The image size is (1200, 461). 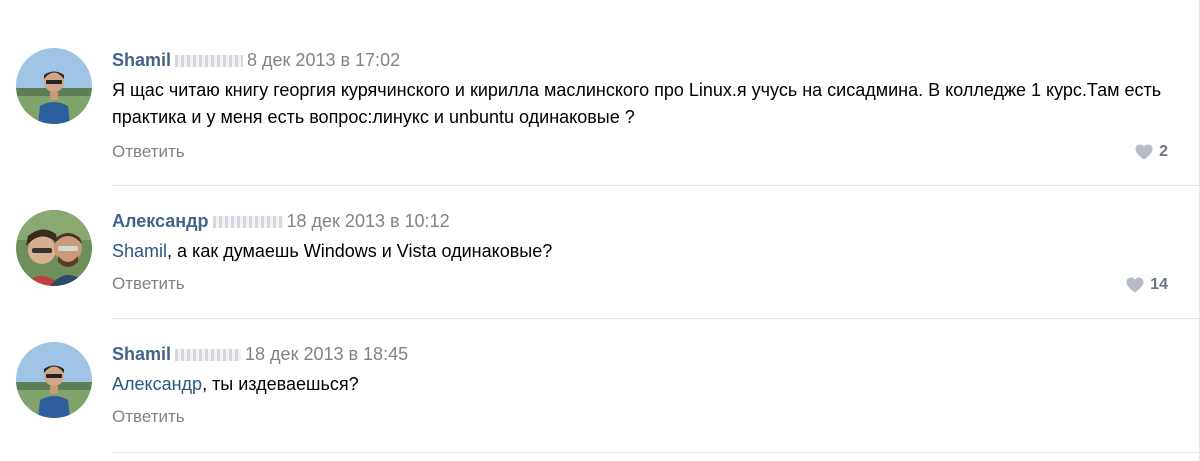 What do you see at coordinates (160, 221) in the screenshot?
I see `author-name: Александр` at bounding box center [160, 221].